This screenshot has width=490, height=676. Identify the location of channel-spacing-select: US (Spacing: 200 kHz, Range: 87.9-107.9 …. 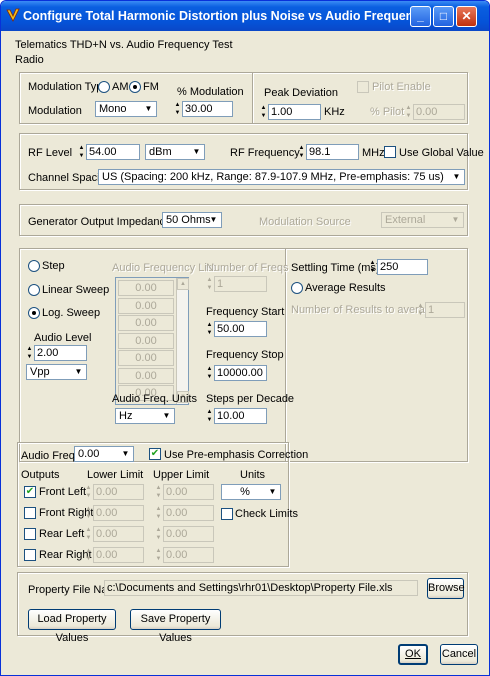
(281, 177).